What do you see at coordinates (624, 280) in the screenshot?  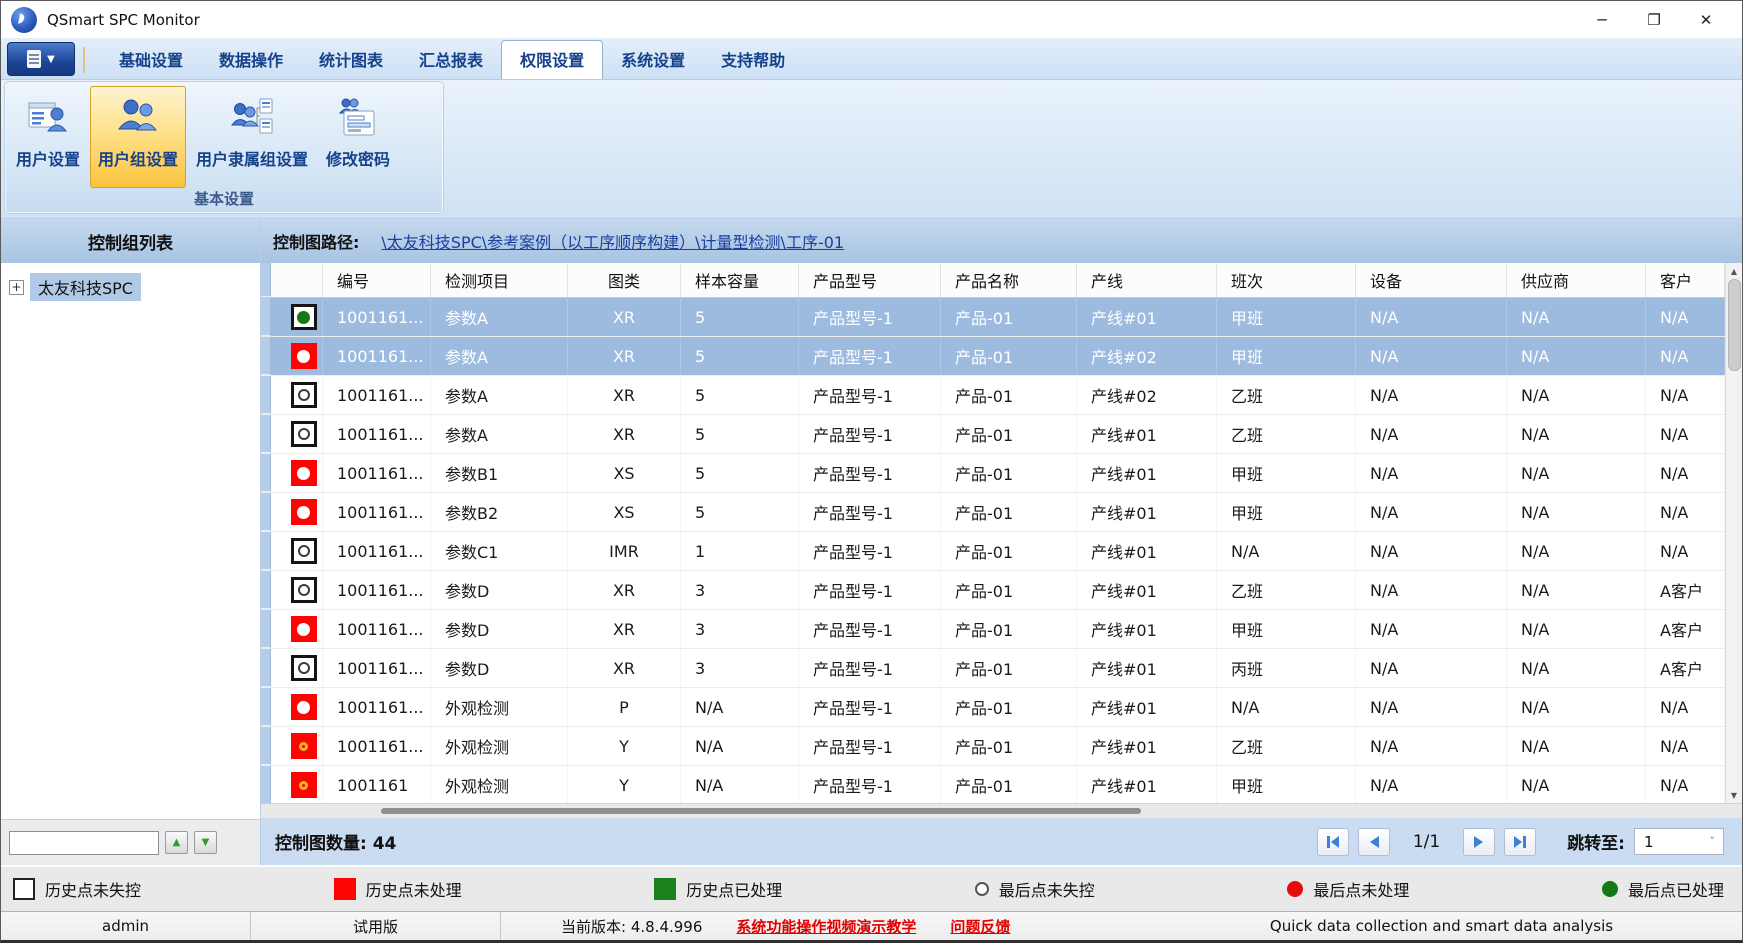 I see `column-header-3: 图类` at bounding box center [624, 280].